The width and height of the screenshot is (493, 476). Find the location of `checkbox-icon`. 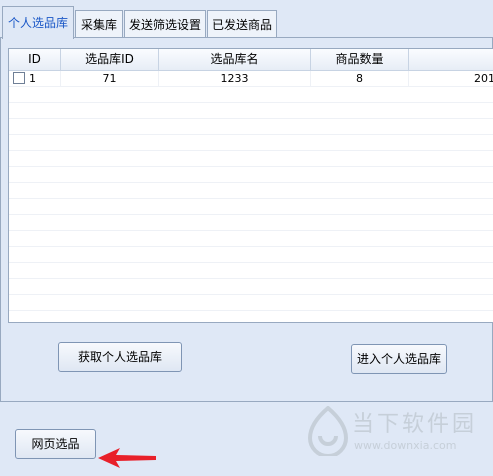

checkbox-icon is located at coordinates (19, 78).